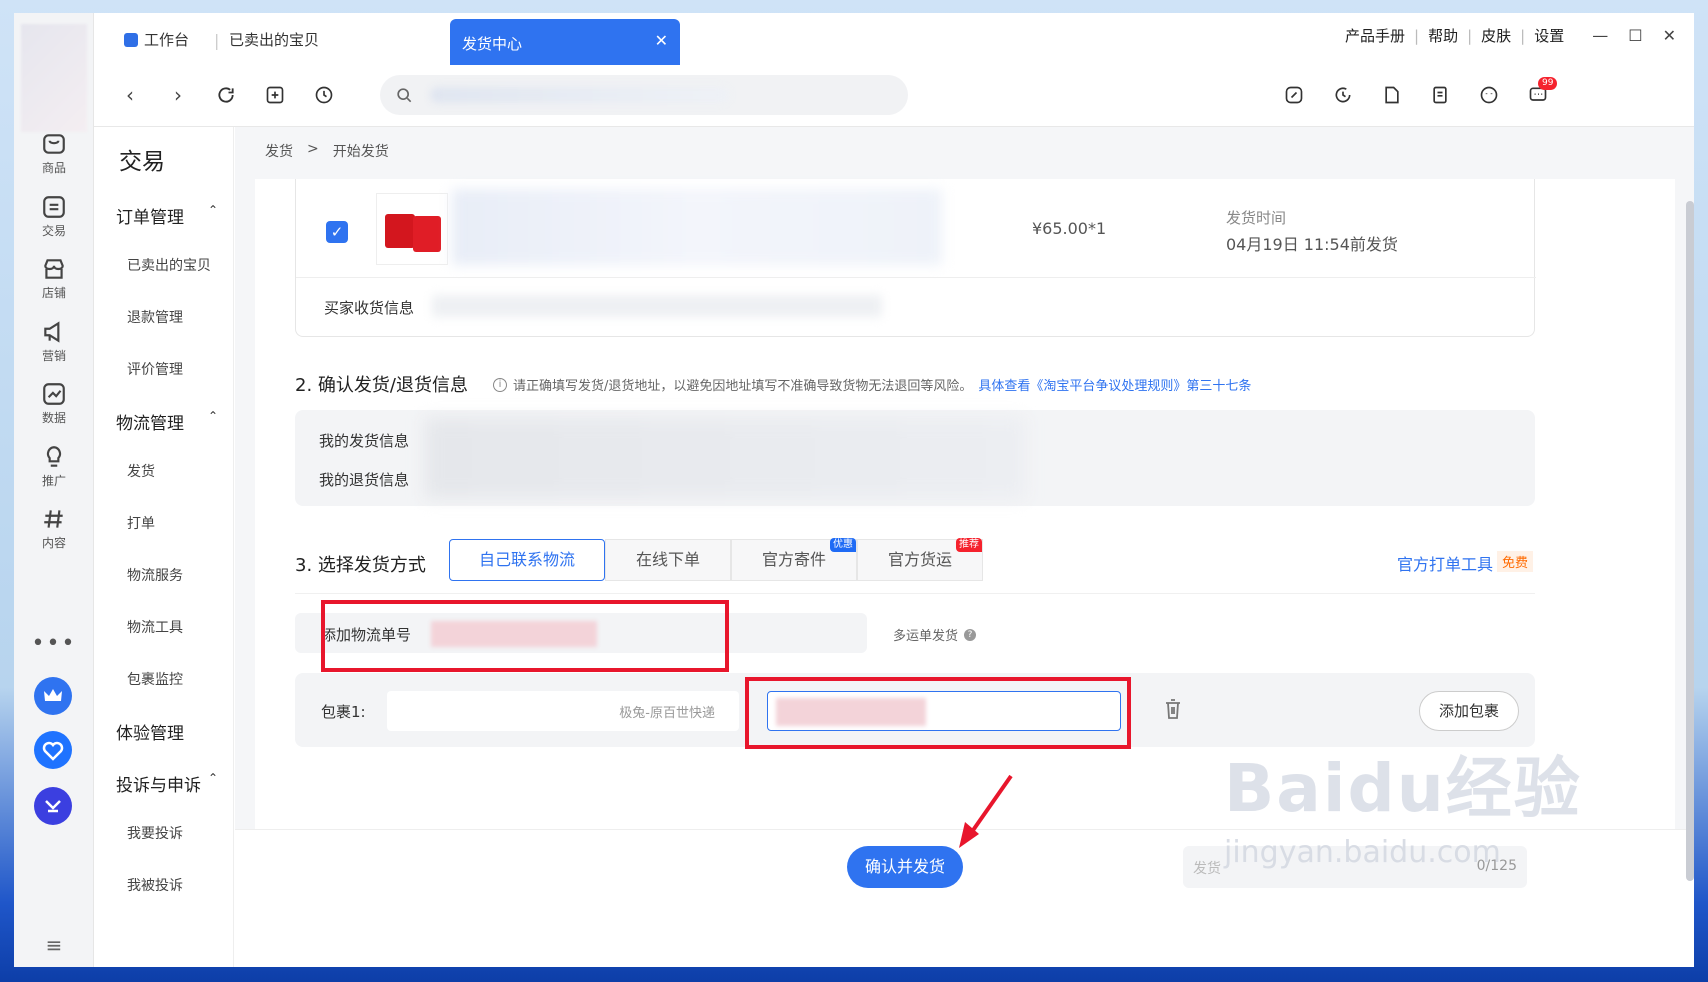 The image size is (1708, 982). I want to click on section-confirm-address-title: 2. 确认发货/退货信息, so click(381, 385).